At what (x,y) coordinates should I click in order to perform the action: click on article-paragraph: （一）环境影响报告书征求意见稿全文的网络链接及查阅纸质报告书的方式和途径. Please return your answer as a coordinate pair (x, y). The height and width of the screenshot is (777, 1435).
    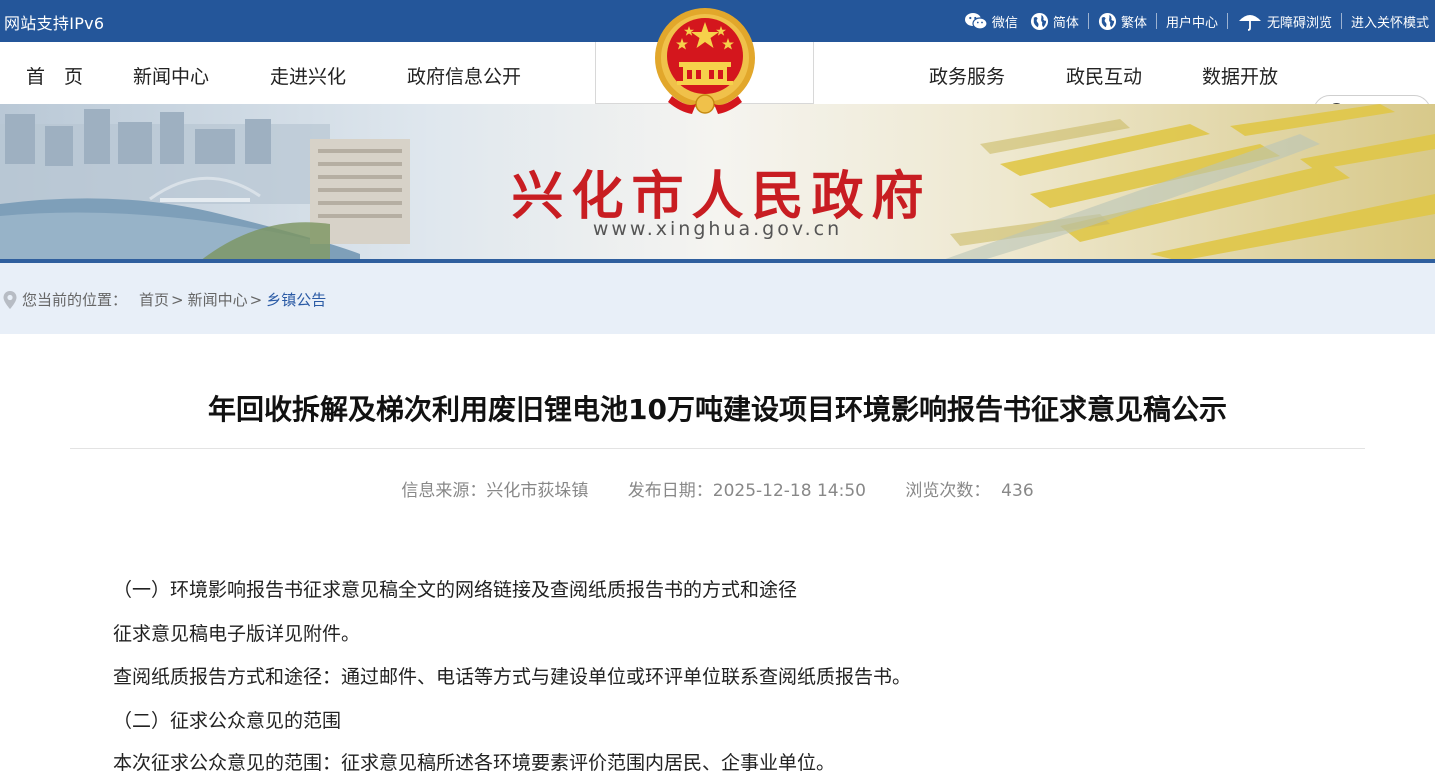
    Looking at the image, I should click on (455, 590).